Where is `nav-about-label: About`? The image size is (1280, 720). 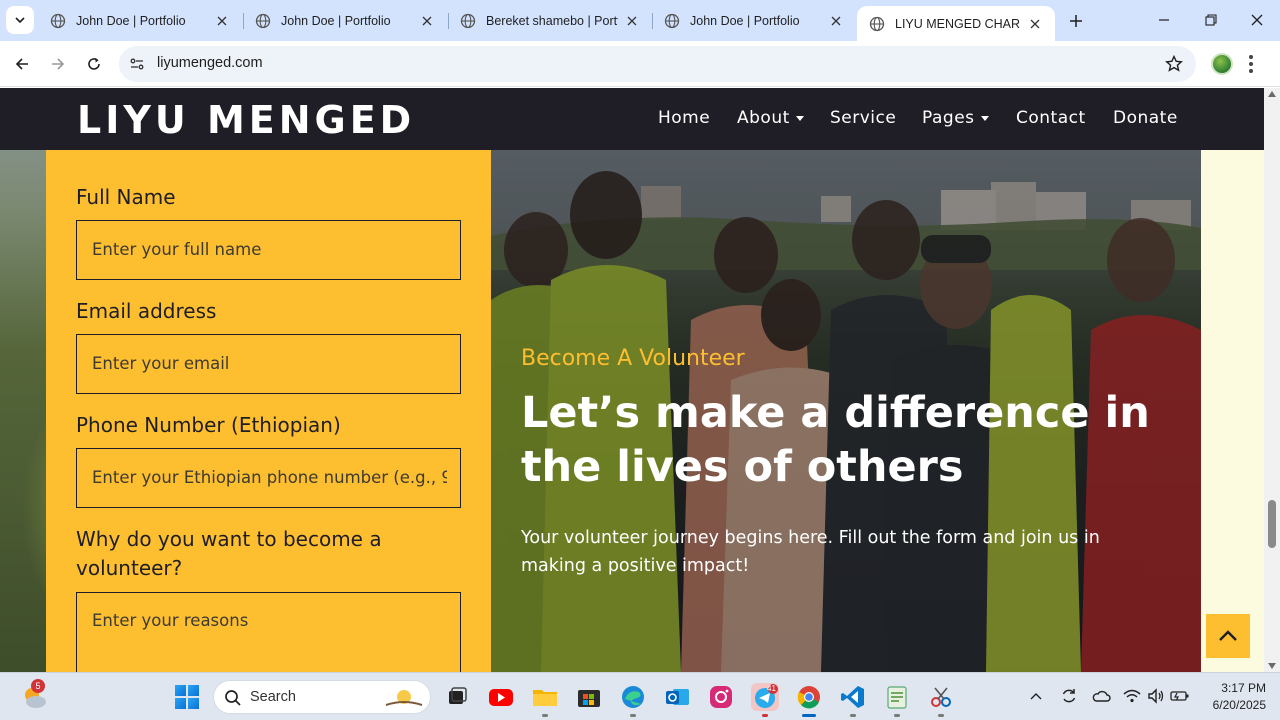
nav-about-label: About is located at coordinates (763, 118).